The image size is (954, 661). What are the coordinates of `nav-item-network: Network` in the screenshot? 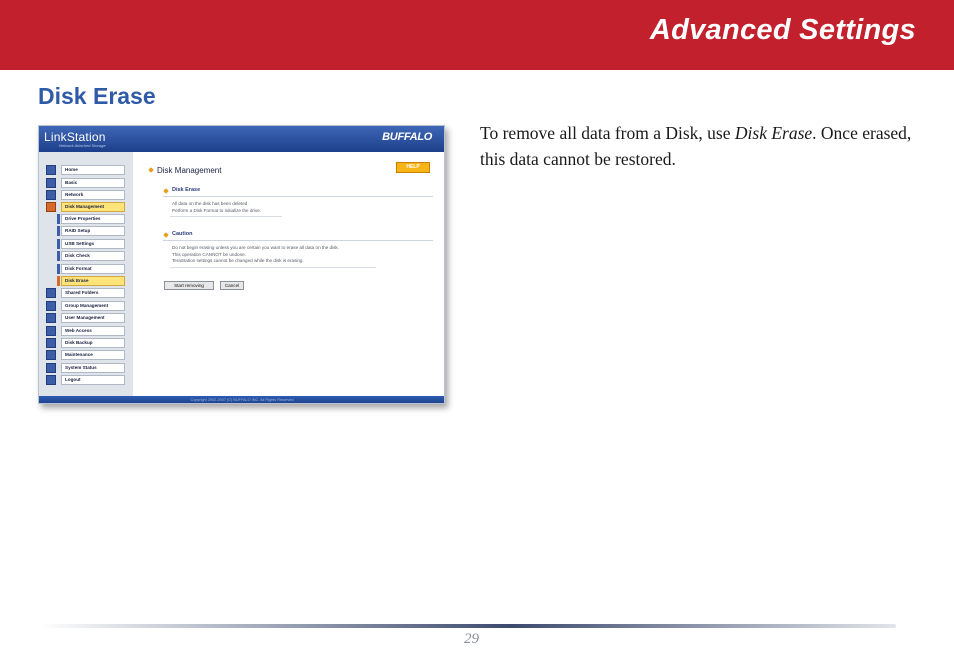 It's located at (93, 195).